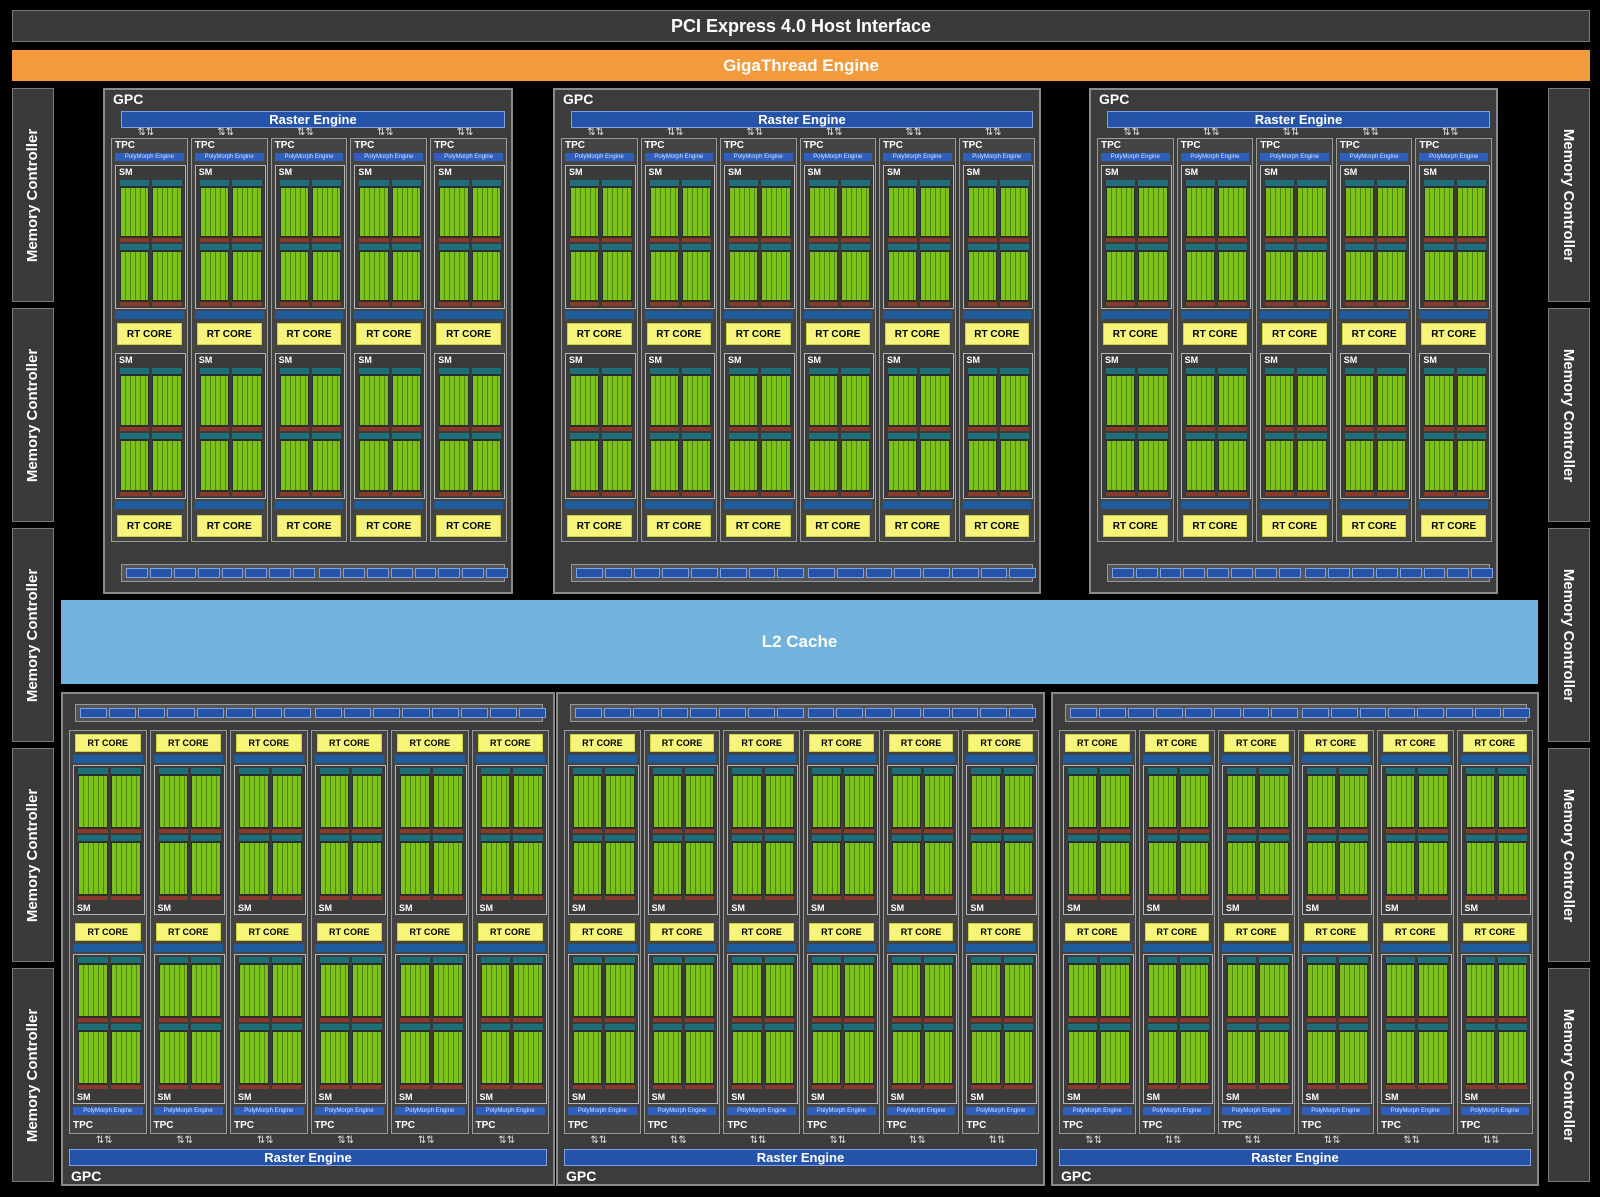 The height and width of the screenshot is (1197, 1600). What do you see at coordinates (313, 119) in the screenshot?
I see `raster-engine: Raster Engine` at bounding box center [313, 119].